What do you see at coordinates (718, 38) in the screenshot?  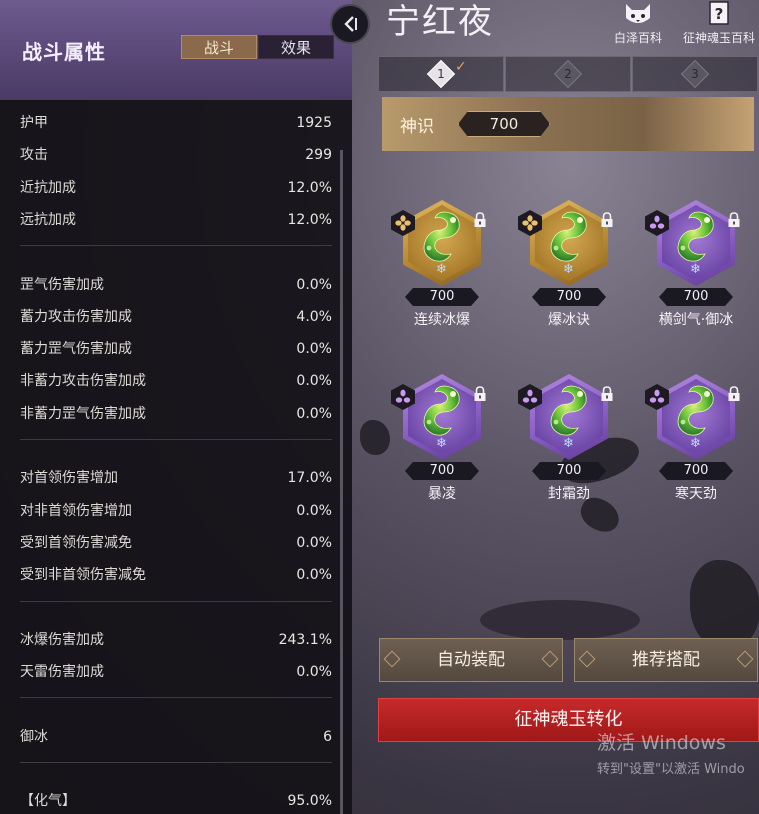 I see `jade-wiki-label: 征神魂玉百科` at bounding box center [718, 38].